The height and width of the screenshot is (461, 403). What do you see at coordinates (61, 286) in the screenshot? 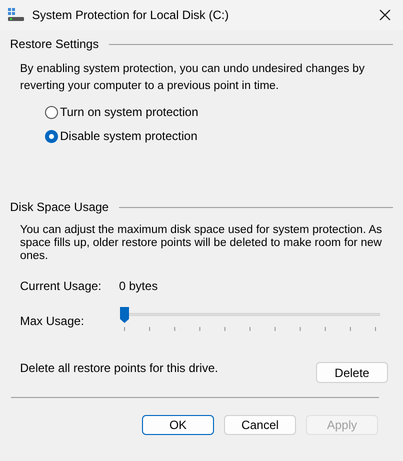
I see `current-usage-label: Current Usage:` at bounding box center [61, 286].